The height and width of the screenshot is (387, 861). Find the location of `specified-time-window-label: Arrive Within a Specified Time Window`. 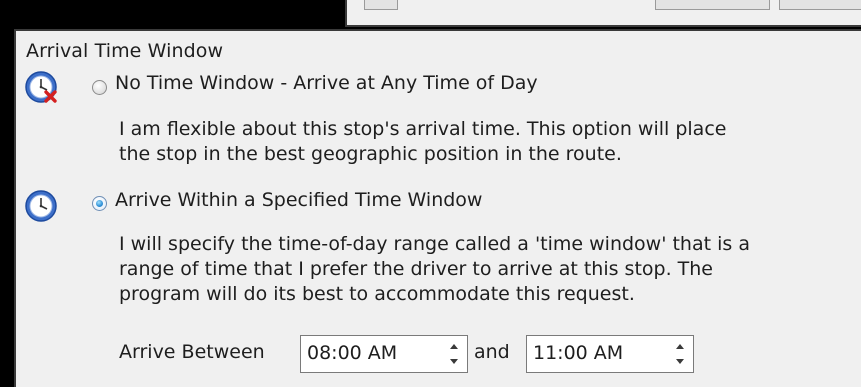

specified-time-window-label: Arrive Within a Specified Time Window is located at coordinates (298, 200).